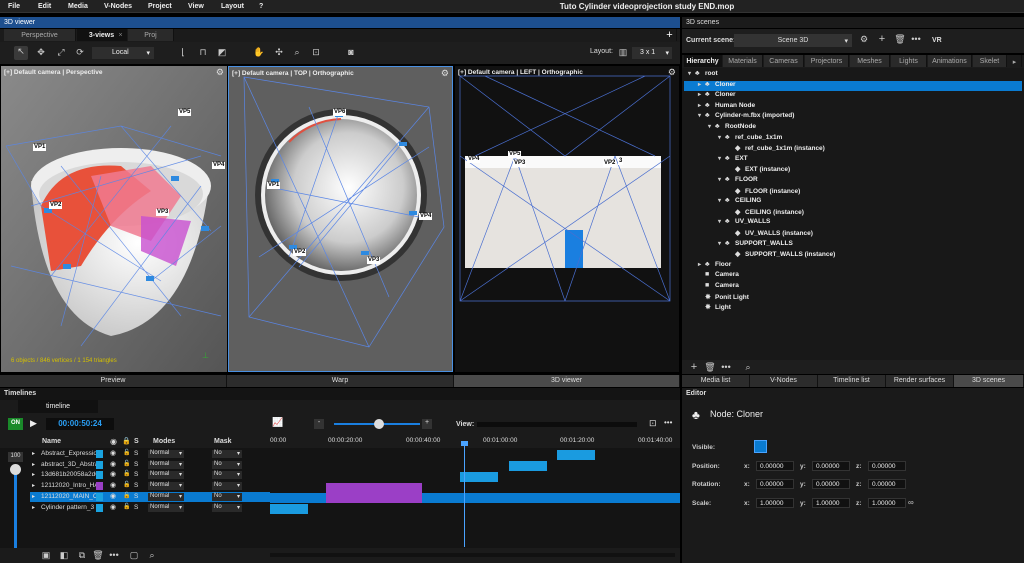 This screenshot has height=563, width=1024. What do you see at coordinates (670, 35) in the screenshot?
I see `add-tab-icon: +` at bounding box center [670, 35].